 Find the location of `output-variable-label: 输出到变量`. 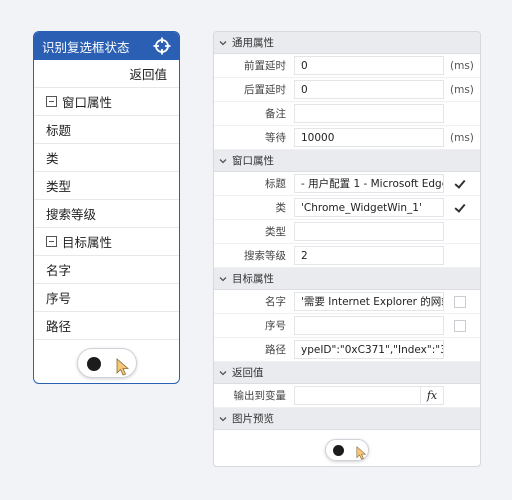

output-variable-label: 输出到变量 is located at coordinates (260, 396).